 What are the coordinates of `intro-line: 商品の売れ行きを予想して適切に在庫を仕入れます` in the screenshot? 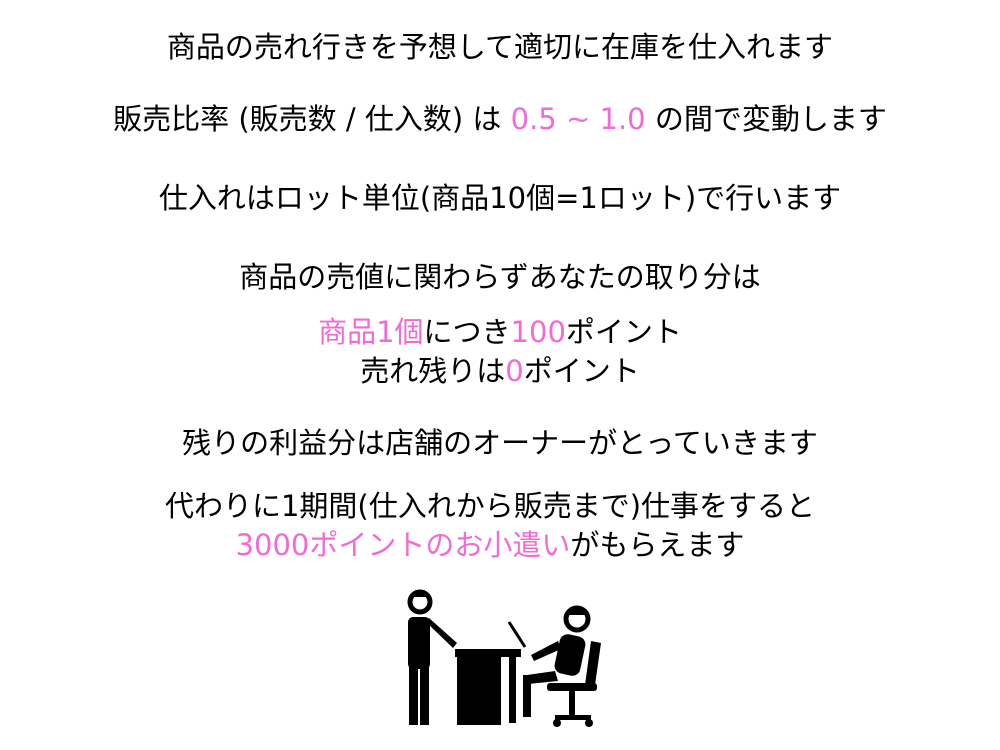 It's located at (500, 47).